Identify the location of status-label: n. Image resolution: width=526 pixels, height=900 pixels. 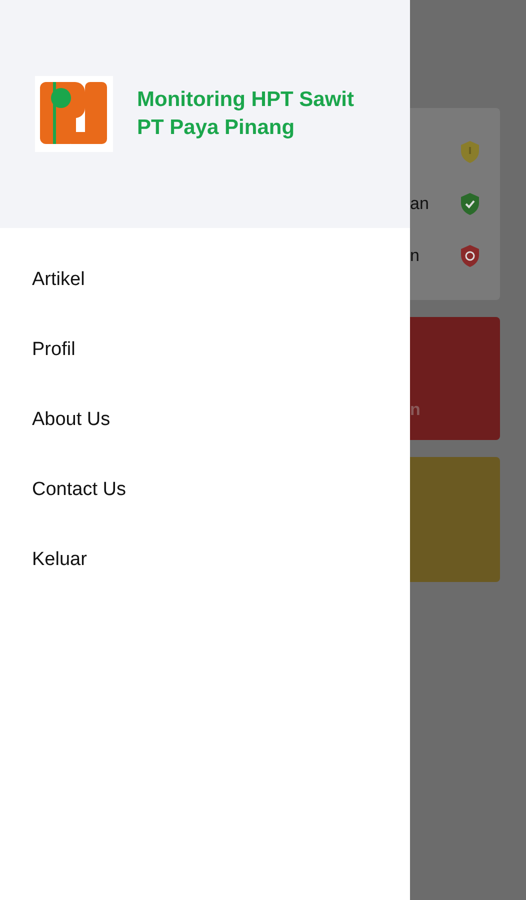
(415, 256).